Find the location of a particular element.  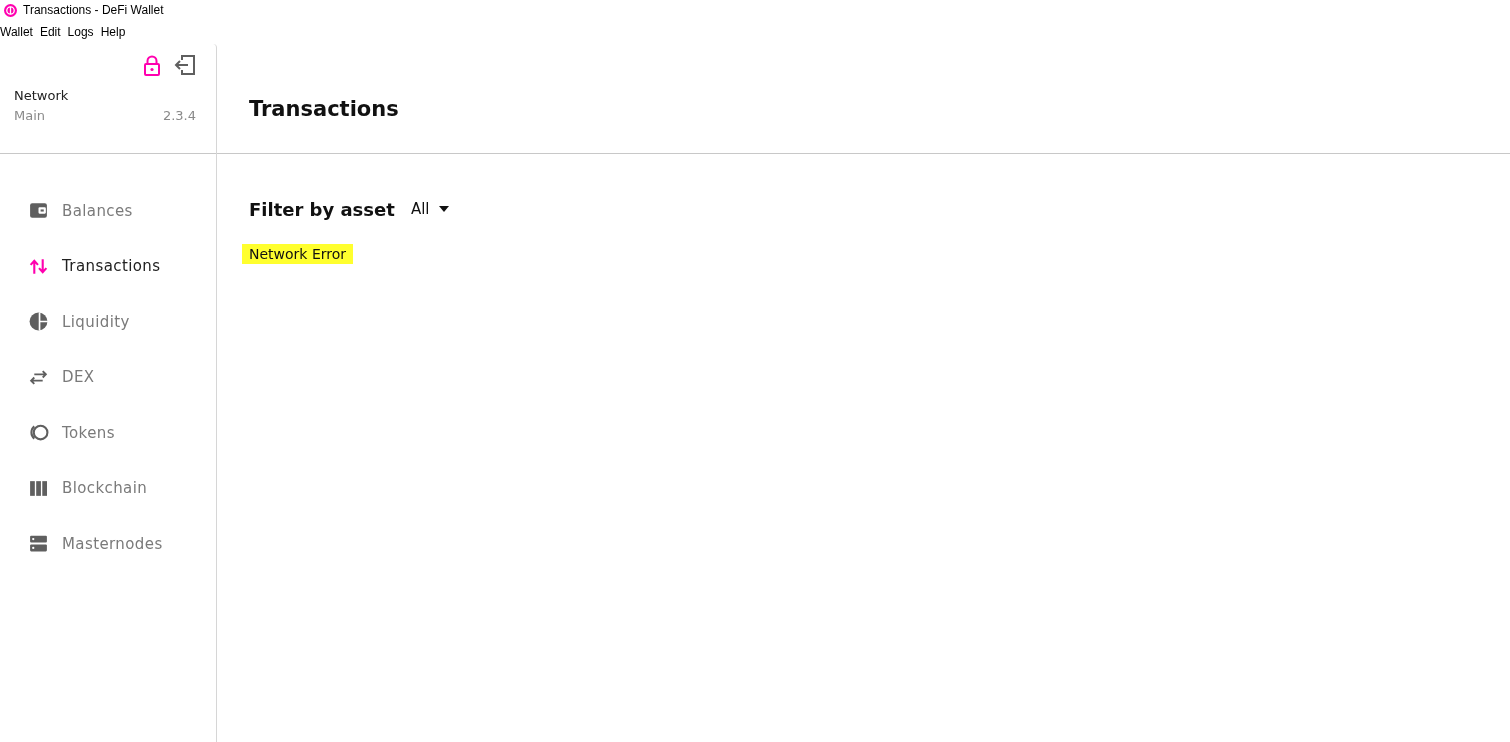

app-logo-icon is located at coordinates (10, 10).